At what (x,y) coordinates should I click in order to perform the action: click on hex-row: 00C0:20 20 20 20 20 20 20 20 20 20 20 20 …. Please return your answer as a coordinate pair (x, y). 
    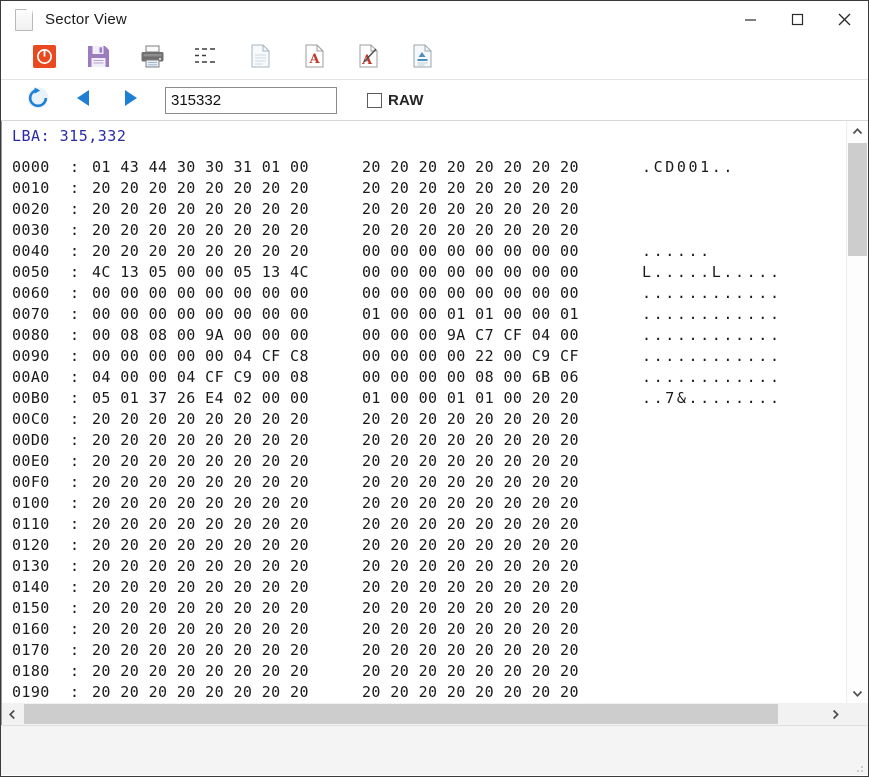
    Looking at the image, I should click on (424, 419).